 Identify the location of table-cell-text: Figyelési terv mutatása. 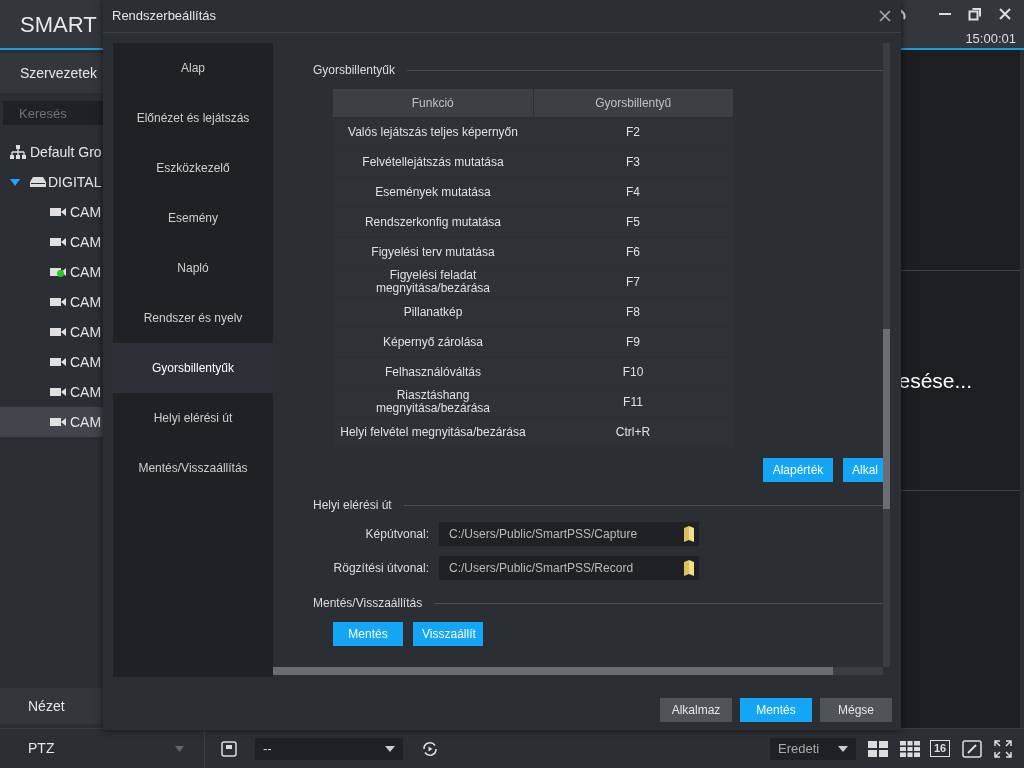
(433, 252).